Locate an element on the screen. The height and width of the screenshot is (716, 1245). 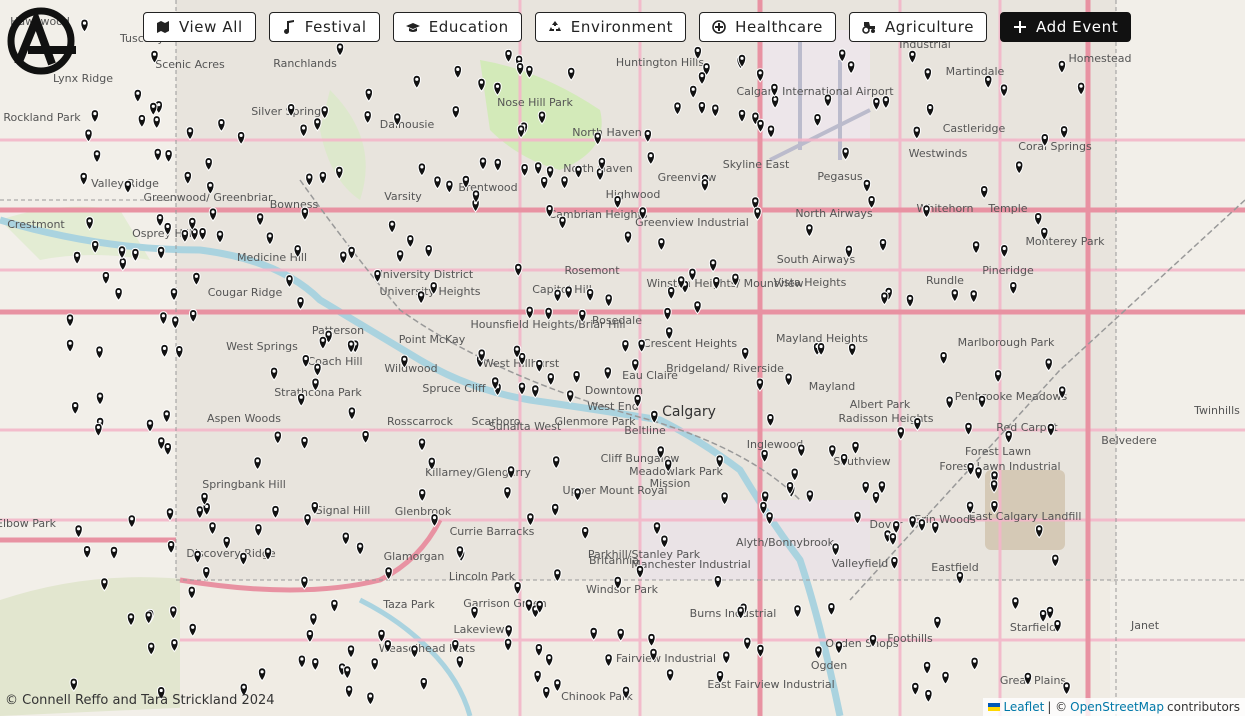
neighbourhood-label: Belvedere is located at coordinates (1129, 440).